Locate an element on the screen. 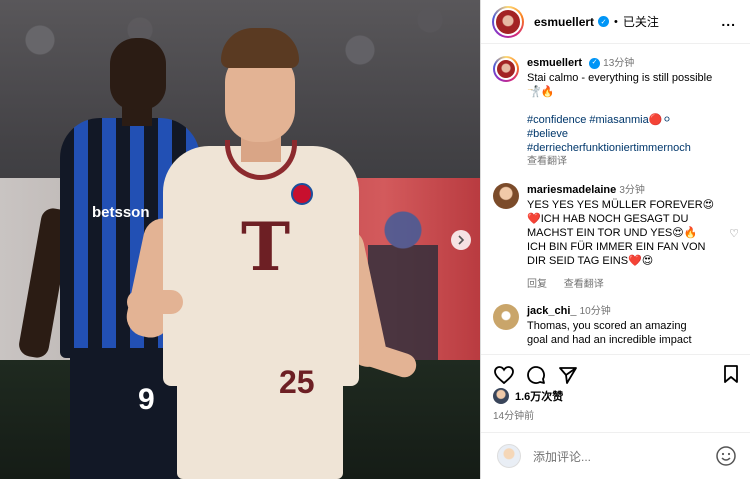 Image resolution: width=750 pixels, height=479 pixels. bayern-right-hand is located at coordinates (388, 360).